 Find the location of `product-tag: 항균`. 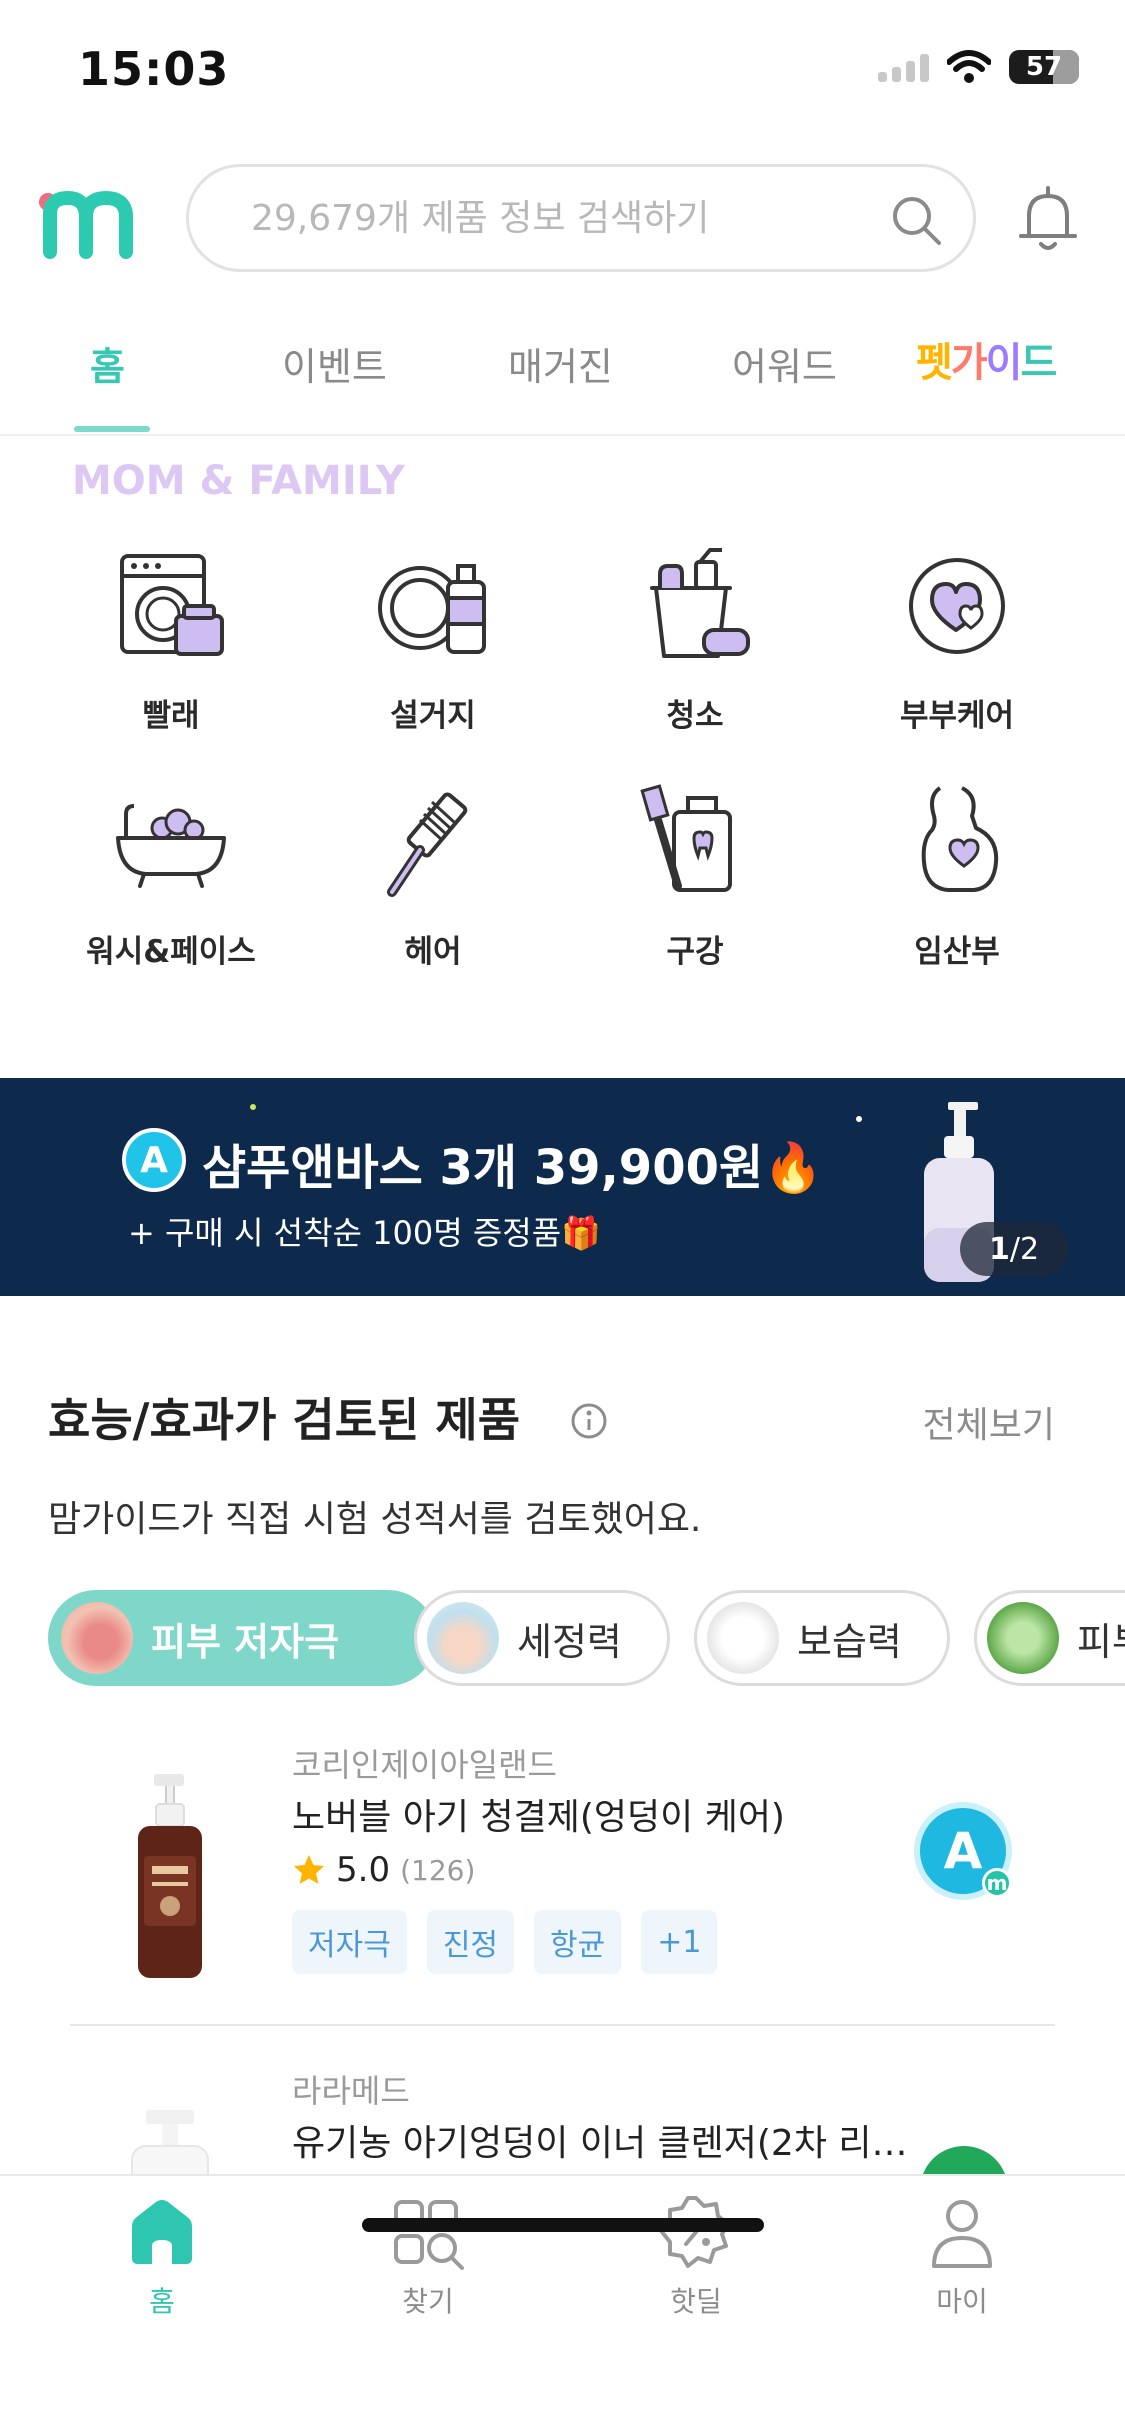

product-tag: 항균 is located at coordinates (578, 1942).